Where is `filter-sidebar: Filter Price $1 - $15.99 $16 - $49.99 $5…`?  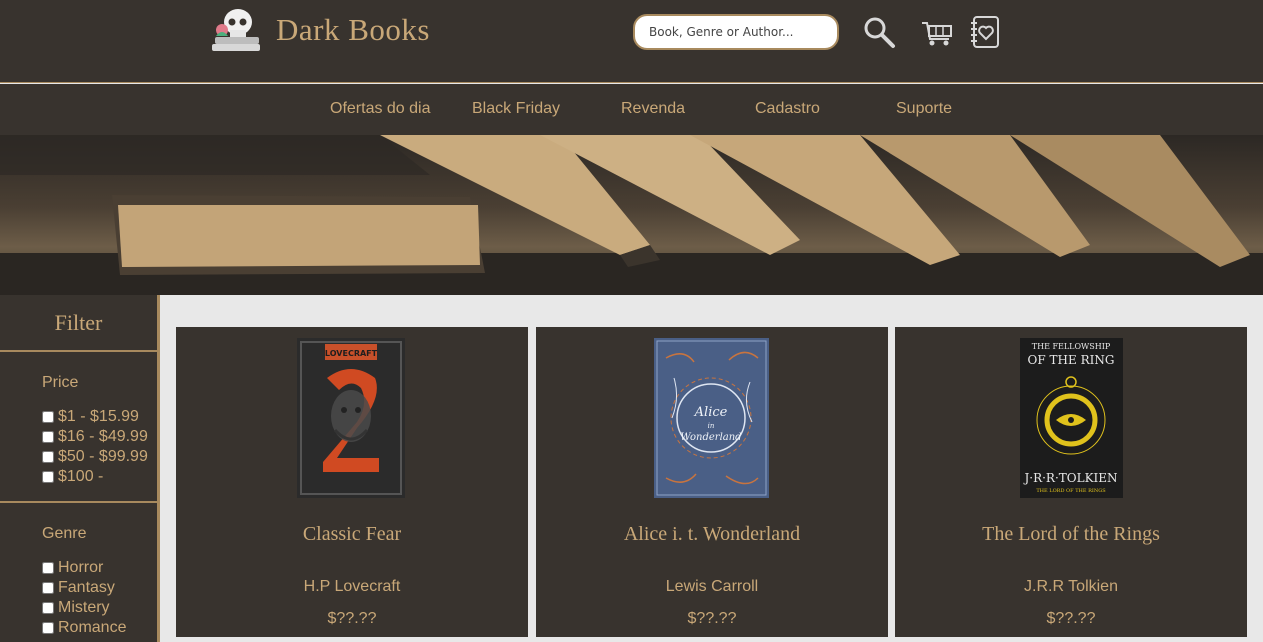
filter-sidebar: Filter Price $1 - $15.99 $16 - $49.99 $5… is located at coordinates (80, 468).